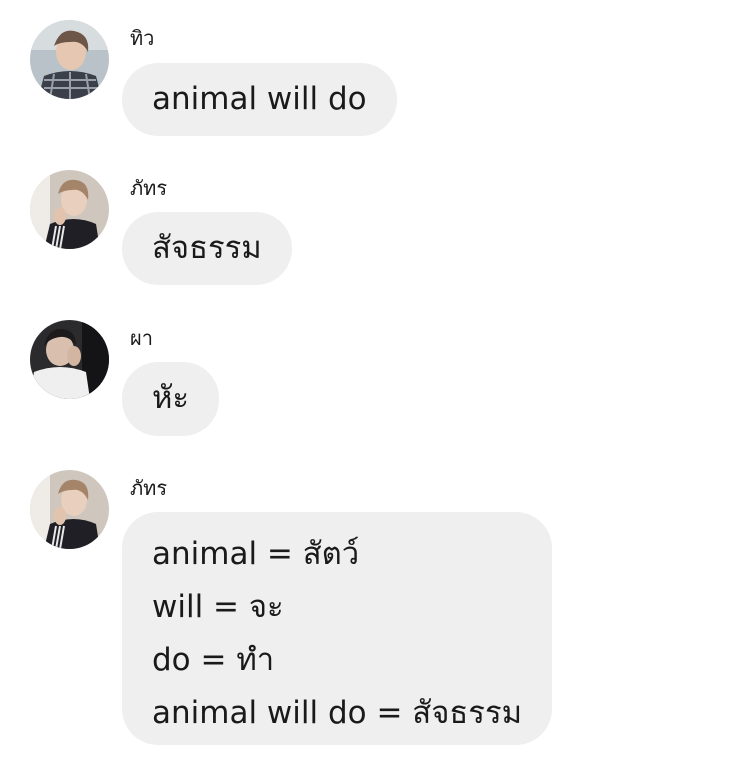  What do you see at coordinates (141, 338) in the screenshot?
I see `sender-name: ผา` at bounding box center [141, 338].